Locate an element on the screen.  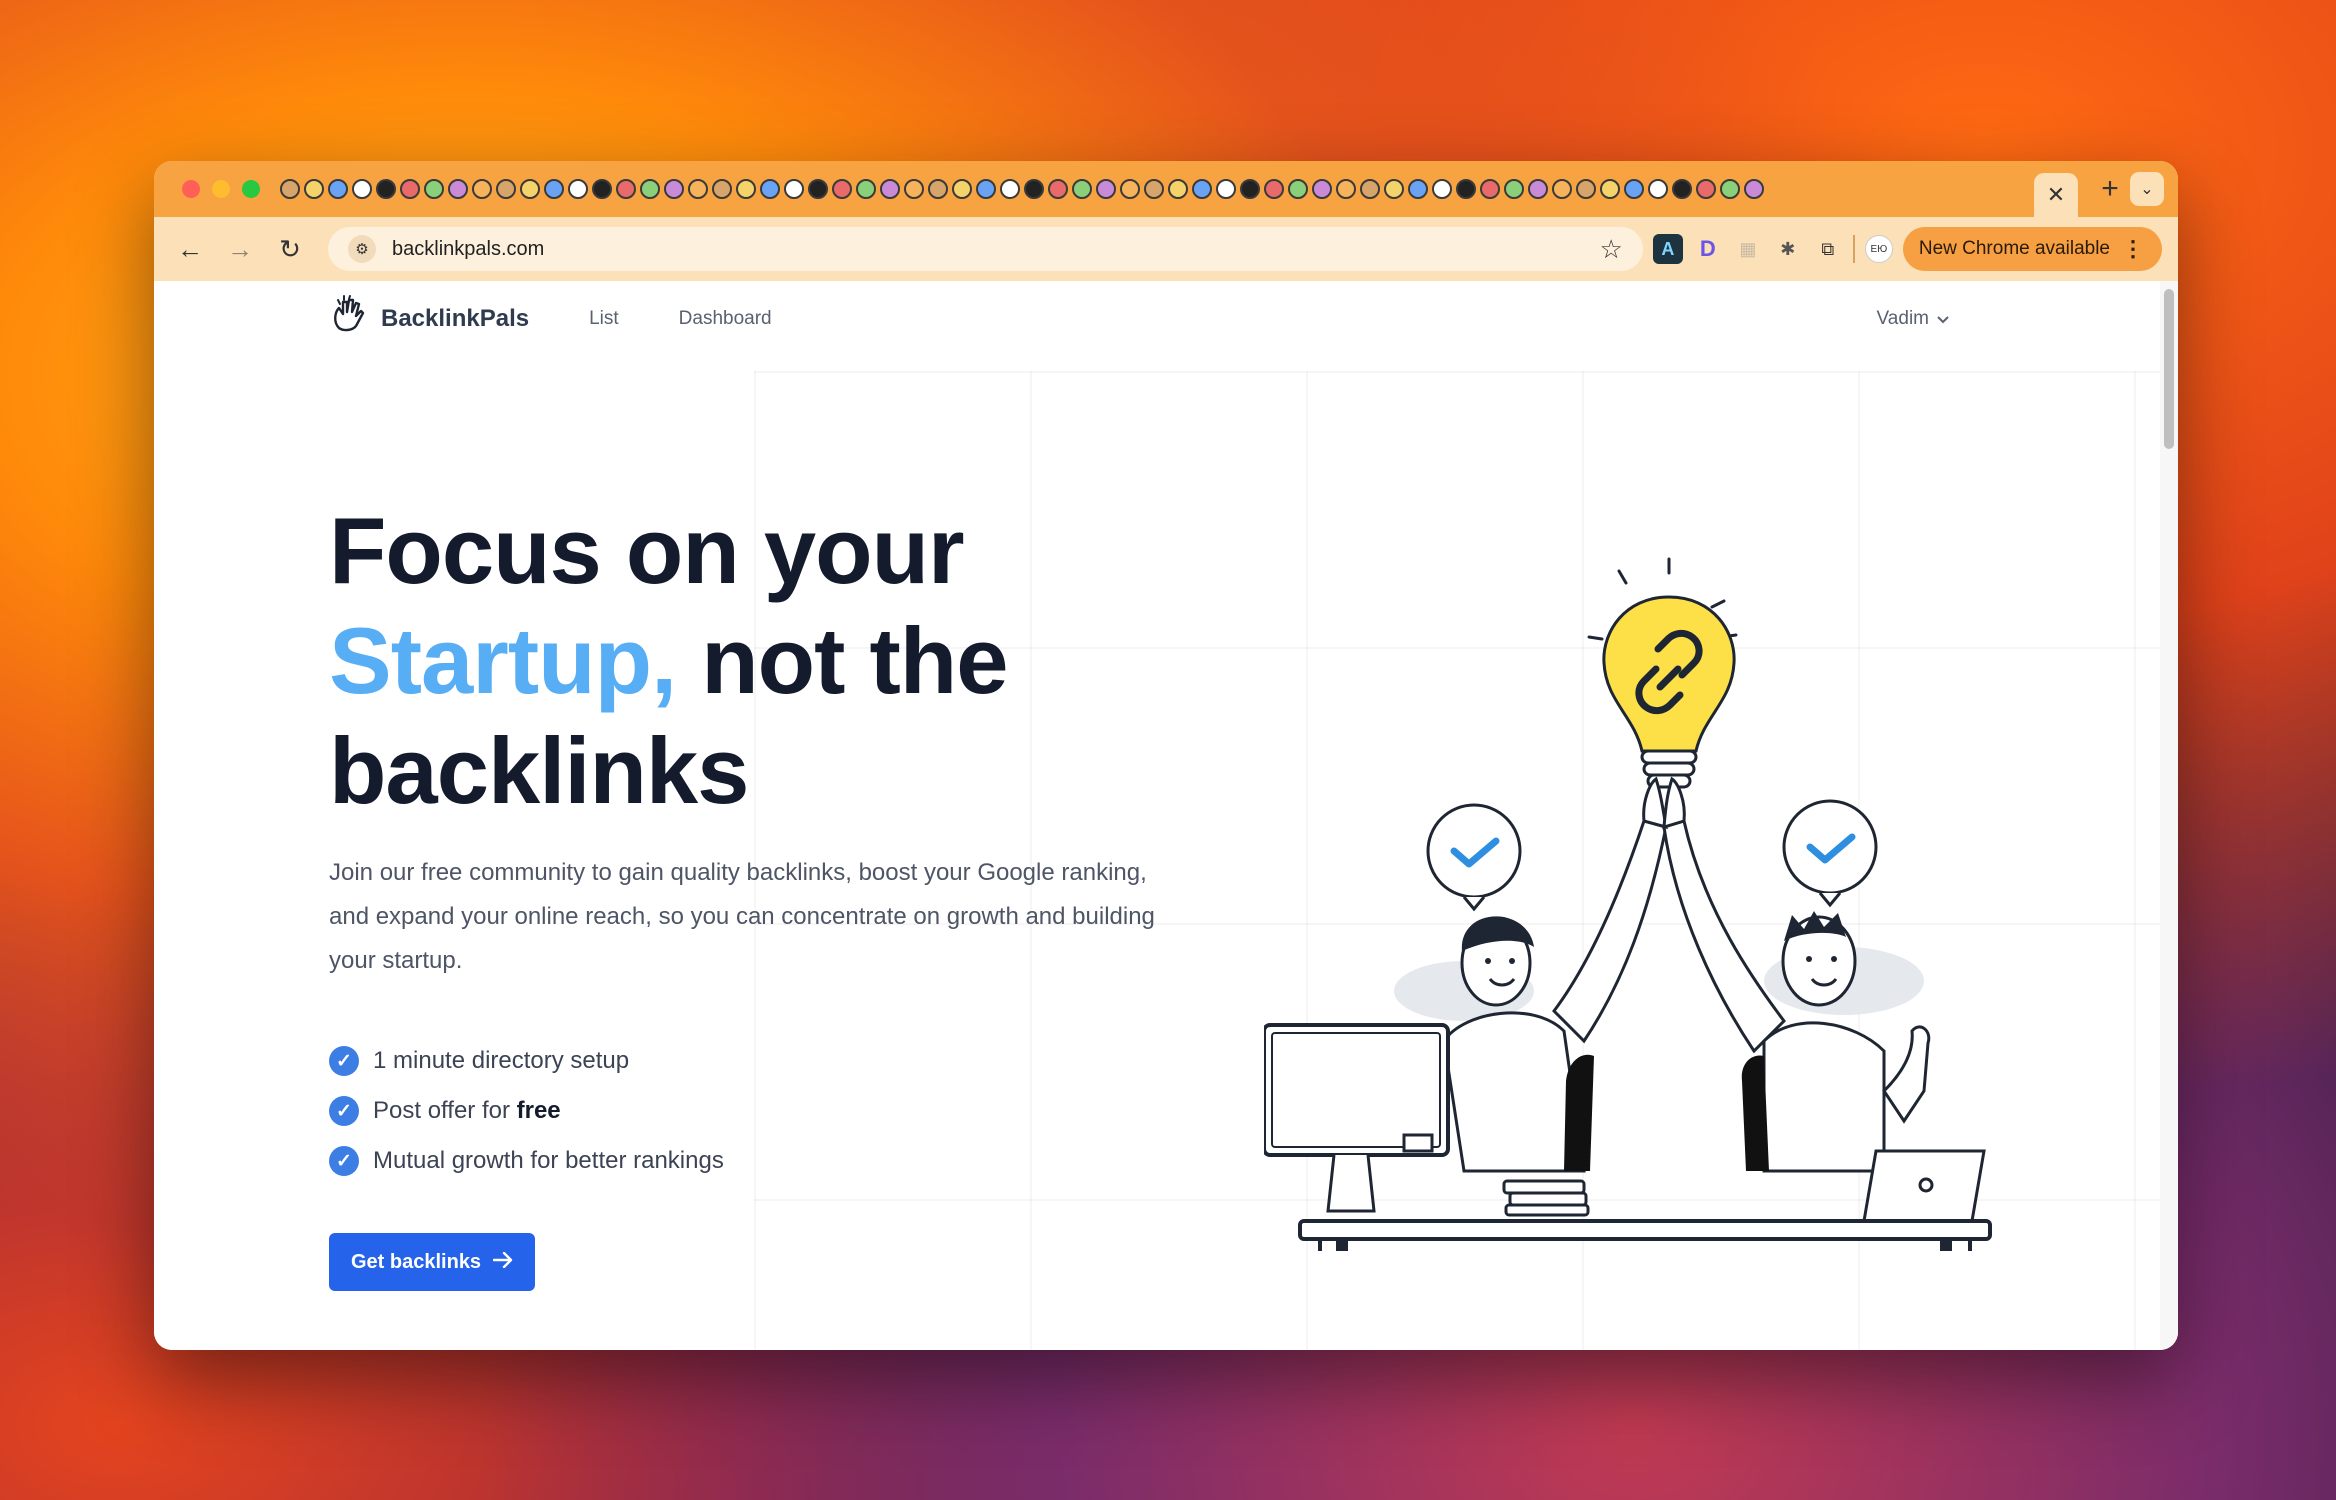
tab-close-icon: ✕ is located at coordinates (2056, 195).